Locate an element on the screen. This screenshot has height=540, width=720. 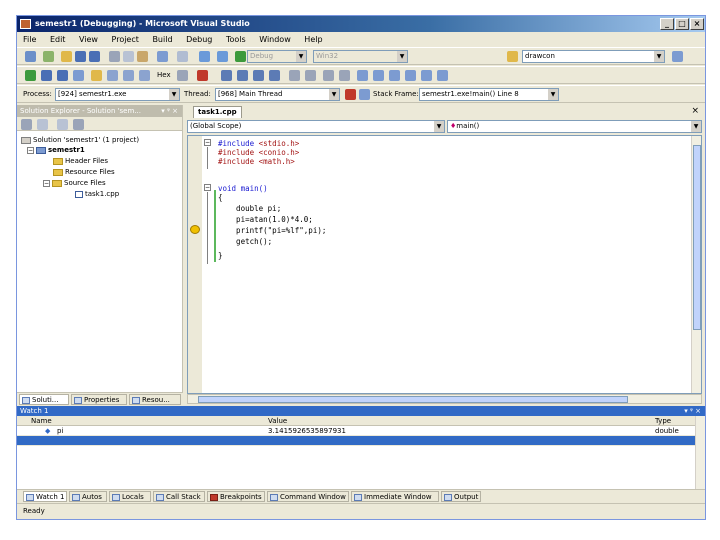
menu-project: Project is located at coordinates (125, 39).